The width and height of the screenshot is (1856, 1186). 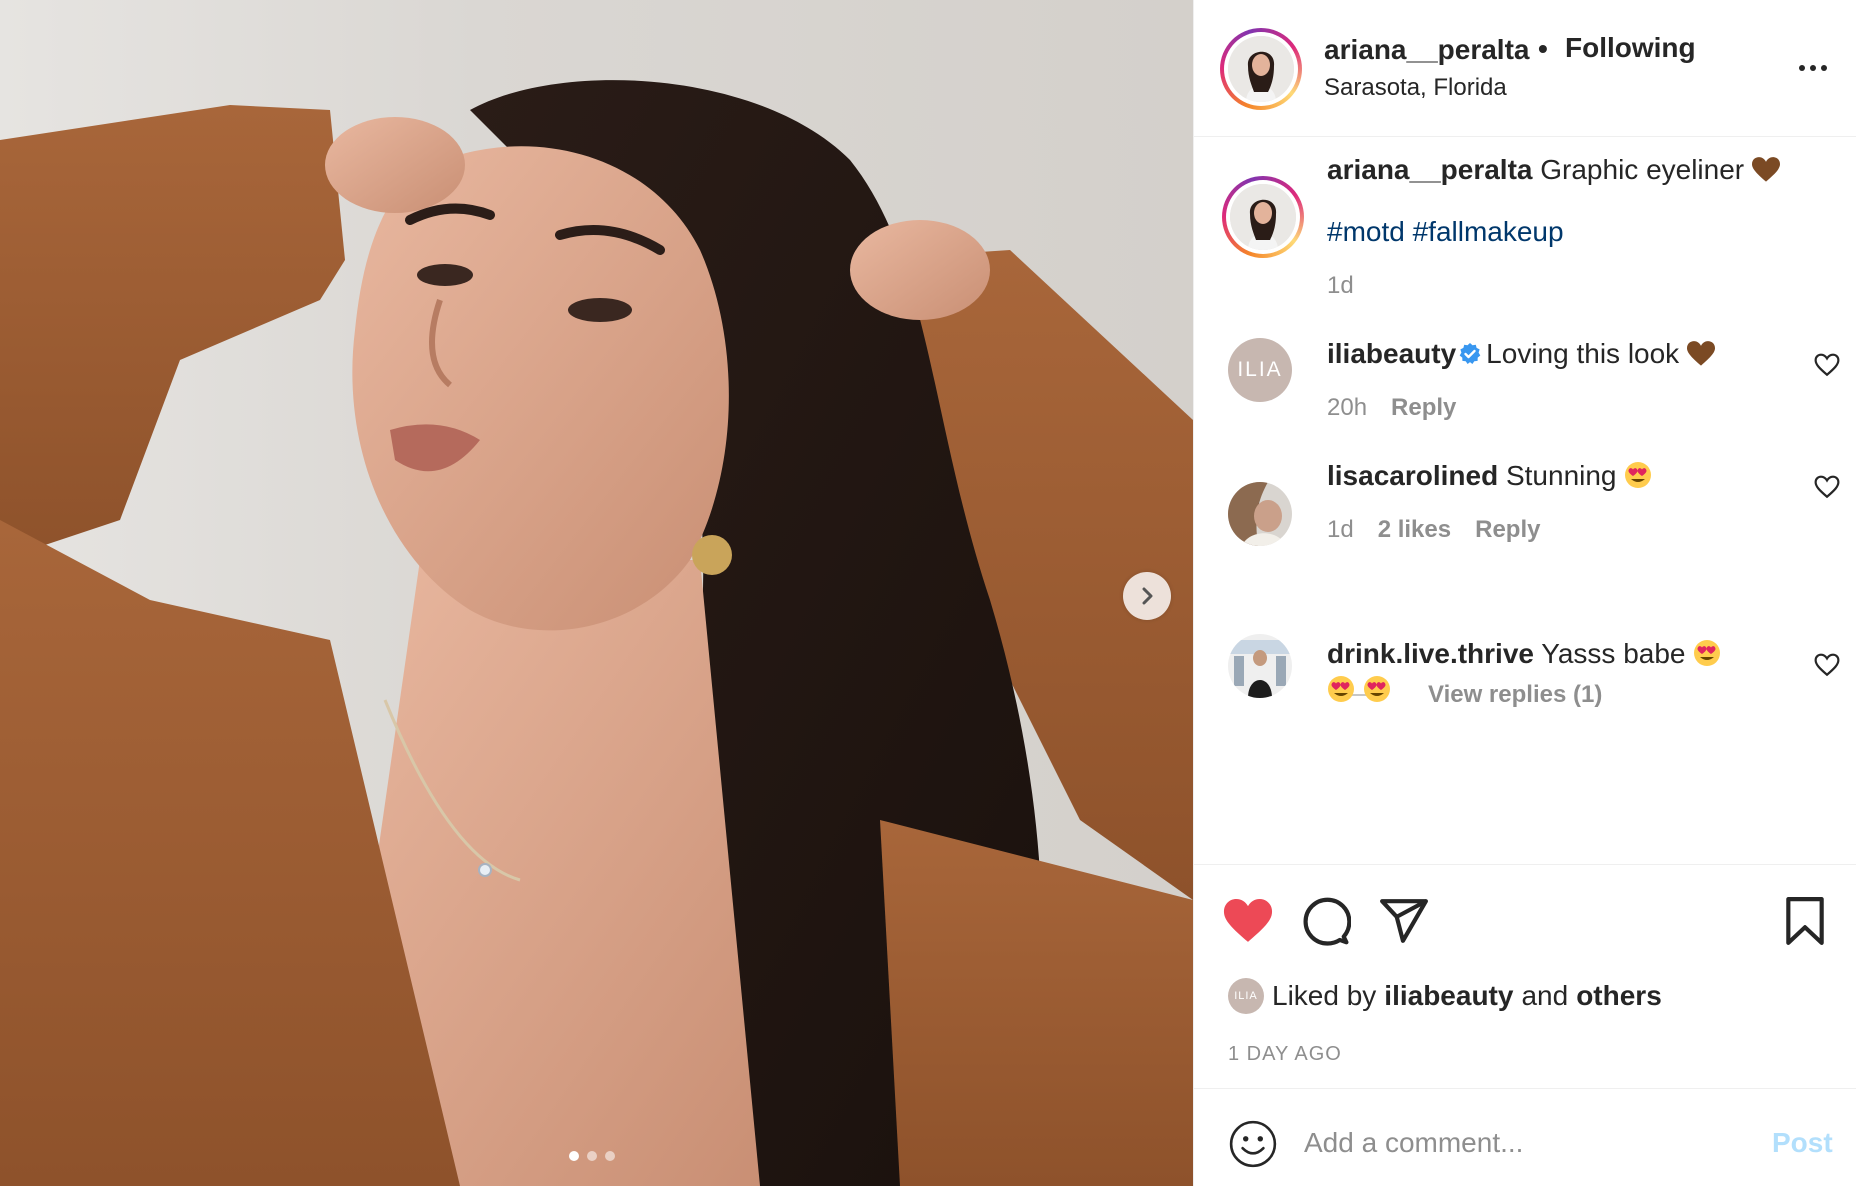 I want to click on add-comment-bar: Post, so click(x=1525, y=1137).